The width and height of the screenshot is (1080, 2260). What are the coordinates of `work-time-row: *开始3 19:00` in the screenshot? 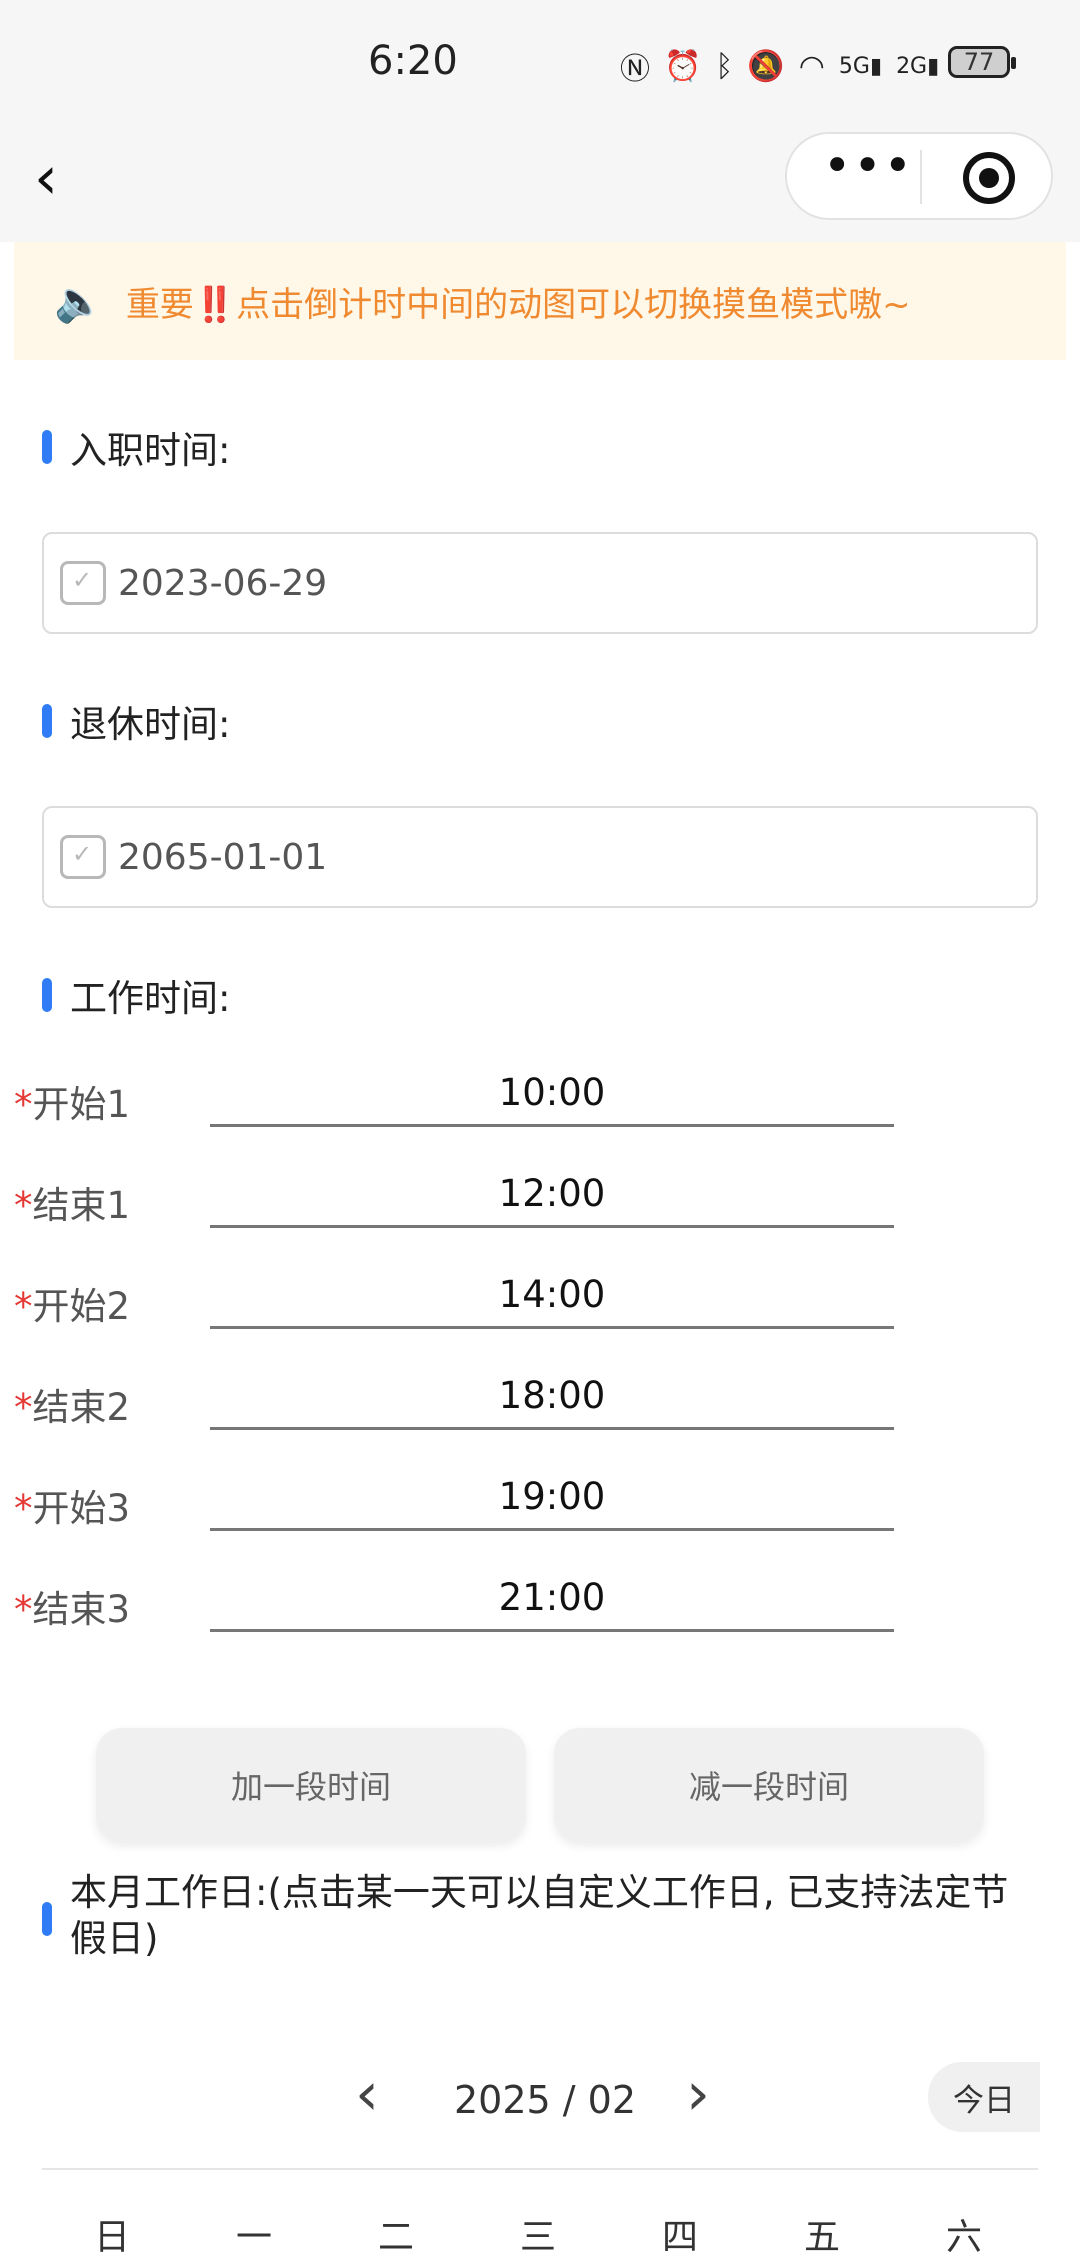 It's located at (540, 1501).